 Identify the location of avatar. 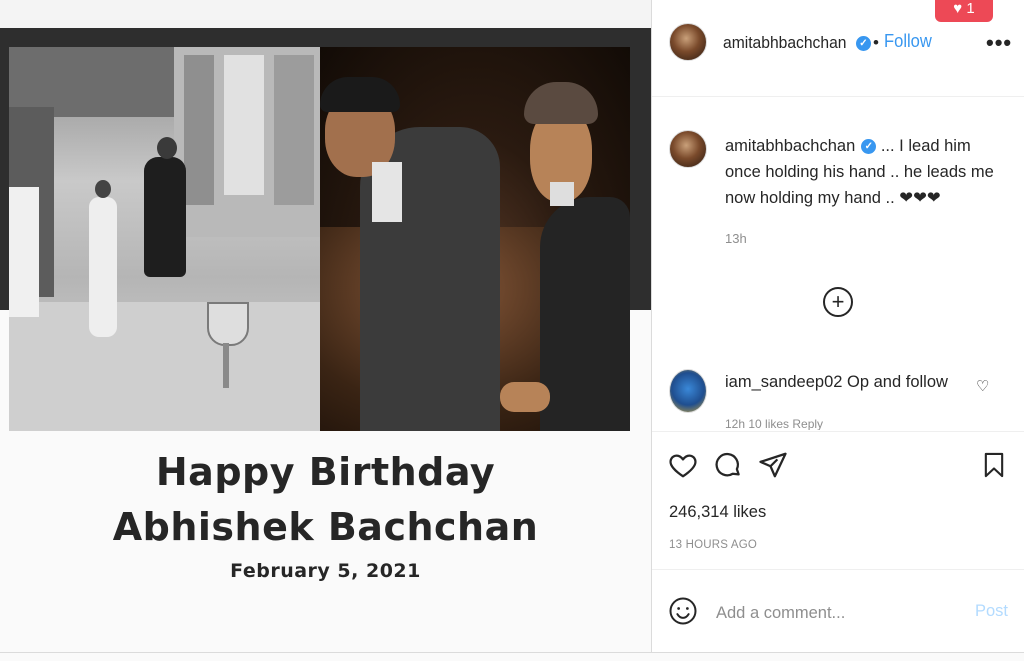
(688, 42).